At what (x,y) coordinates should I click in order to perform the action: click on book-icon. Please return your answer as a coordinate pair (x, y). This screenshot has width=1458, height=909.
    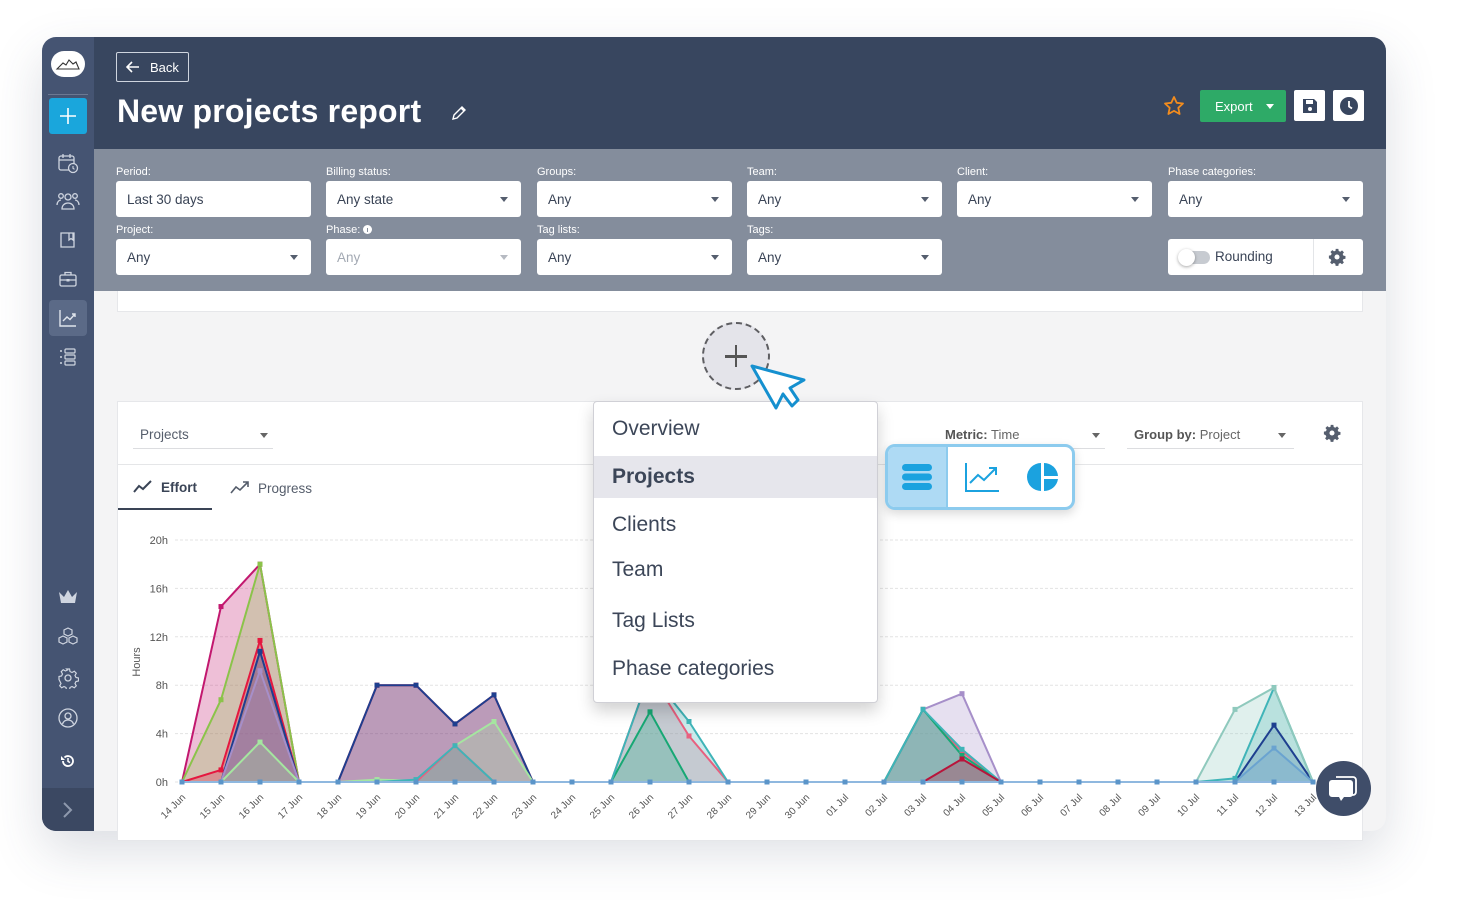
    Looking at the image, I should click on (67, 240).